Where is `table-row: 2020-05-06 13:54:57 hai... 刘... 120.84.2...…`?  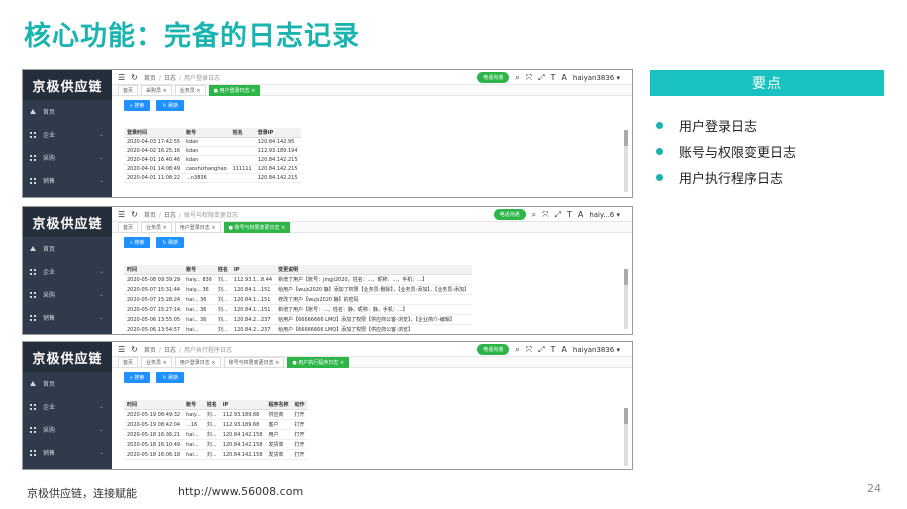
table-row: 2020-05-06 13:54:57 hai... 刘... 120.84.2...… is located at coordinates (298, 329).